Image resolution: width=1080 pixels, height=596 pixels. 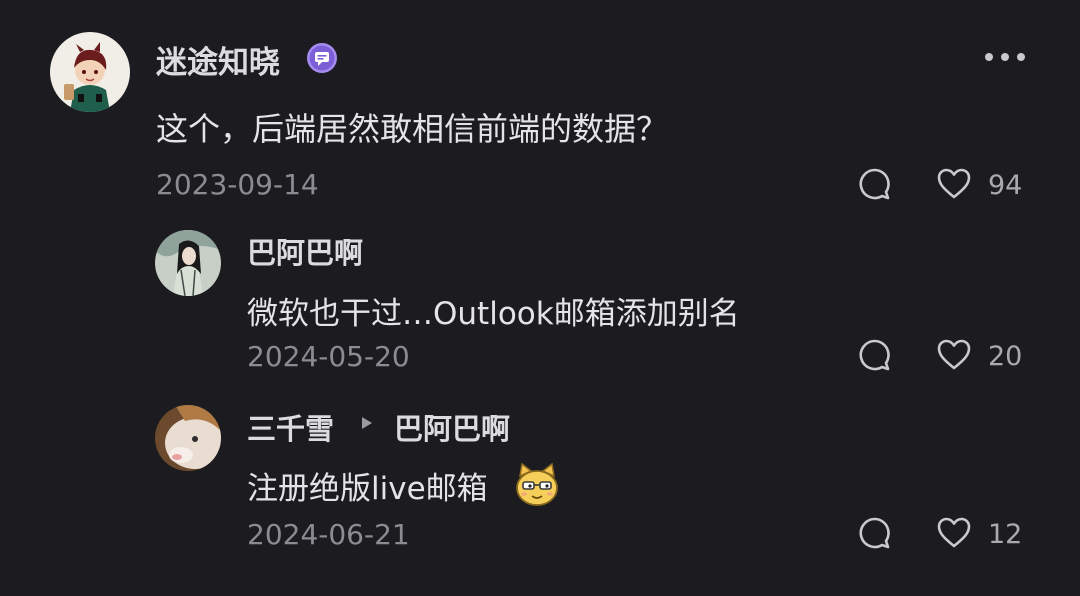 I want to click on author-name: 三千雪, so click(x=290, y=427).